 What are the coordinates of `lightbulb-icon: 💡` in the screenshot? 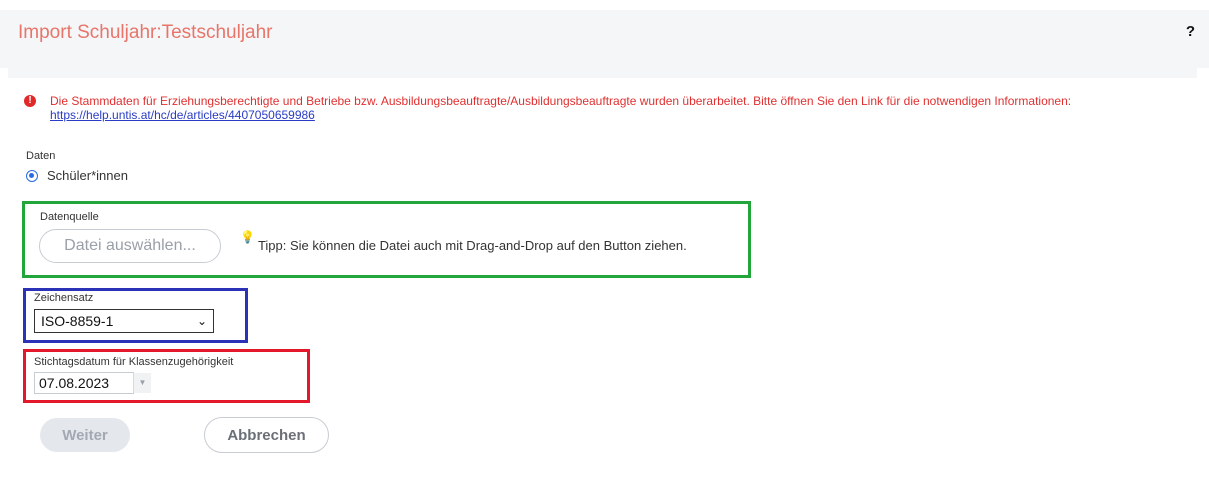 It's located at (247, 237).